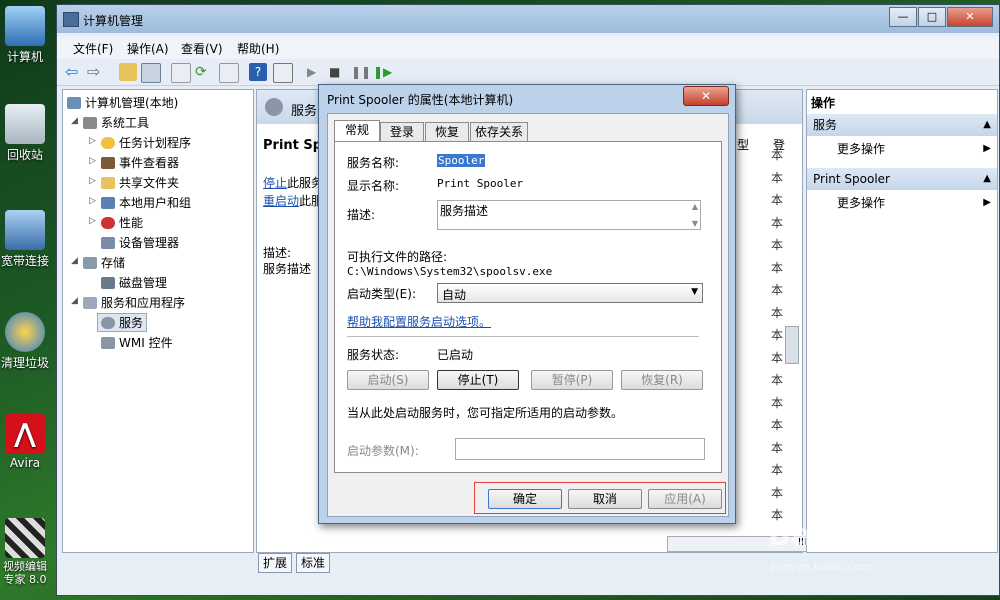 This screenshot has width=1000, height=600. What do you see at coordinates (274, 107) in the screenshot?
I see `gear-icon` at bounding box center [274, 107].